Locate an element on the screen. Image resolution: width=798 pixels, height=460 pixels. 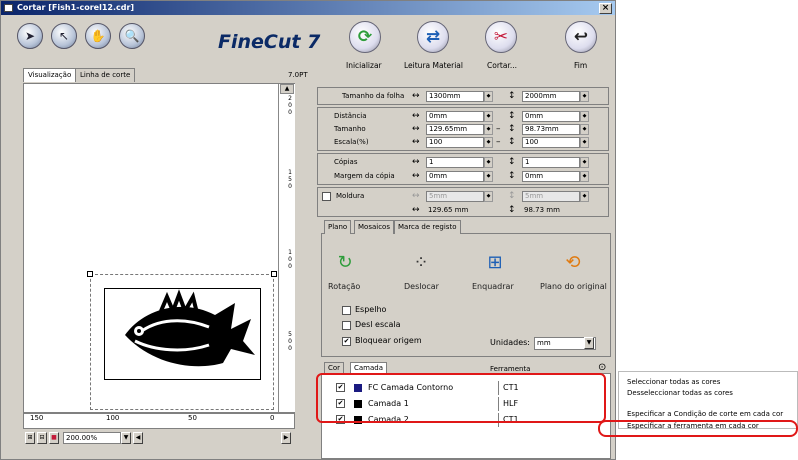
fit-icon: ⊞ is located at coordinates (495, 263).